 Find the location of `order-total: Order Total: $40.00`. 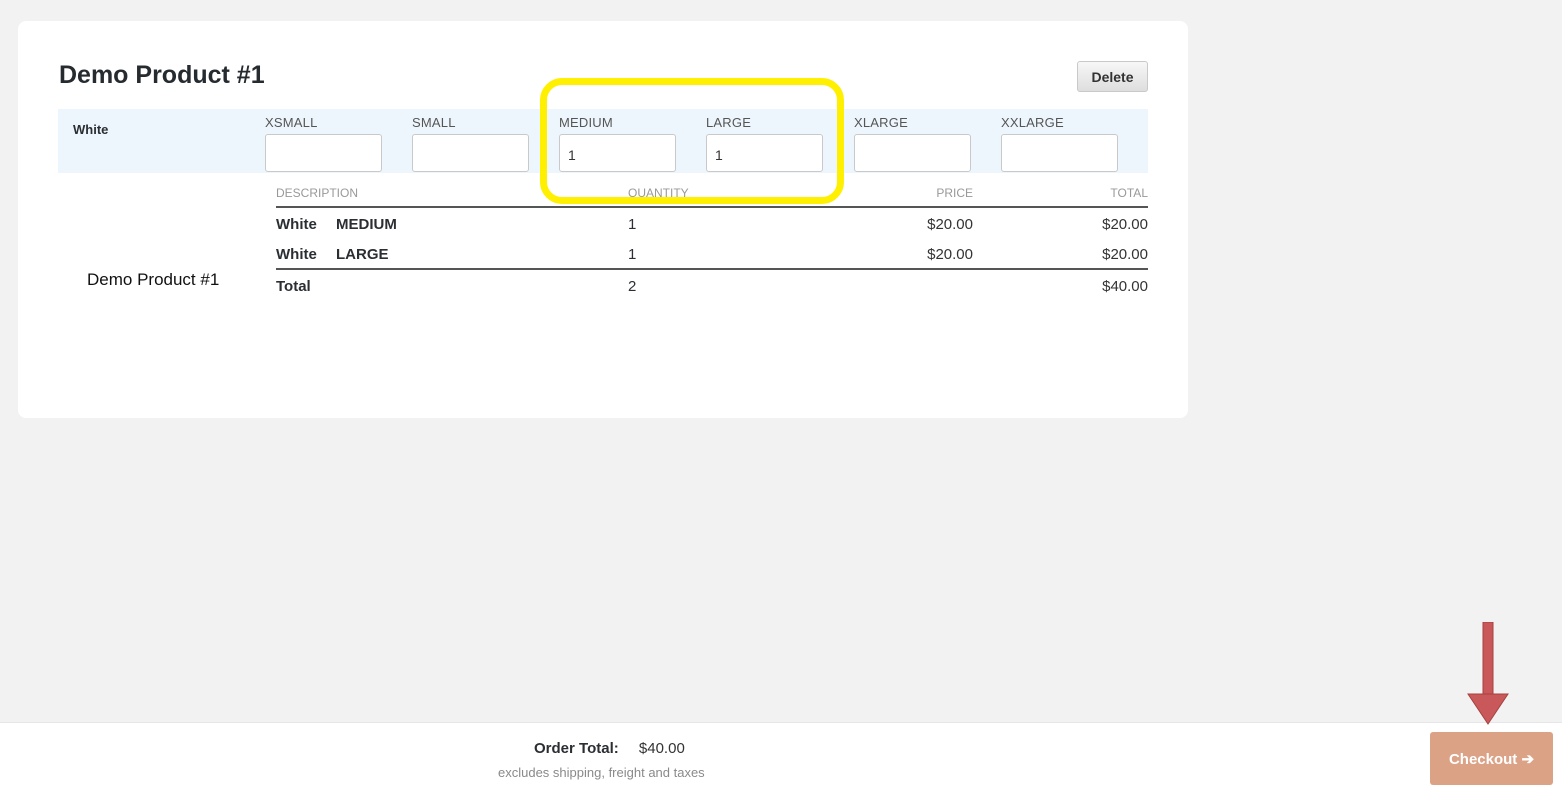

order-total: Order Total: $40.00 is located at coordinates (609, 748).